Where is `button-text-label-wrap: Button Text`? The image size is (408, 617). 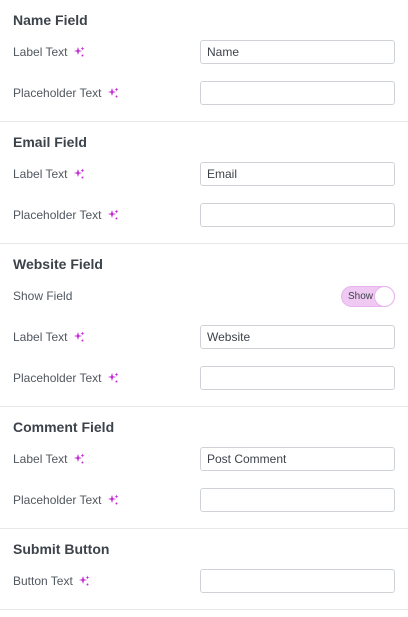
button-text-label-wrap: Button Text is located at coordinates (51, 581).